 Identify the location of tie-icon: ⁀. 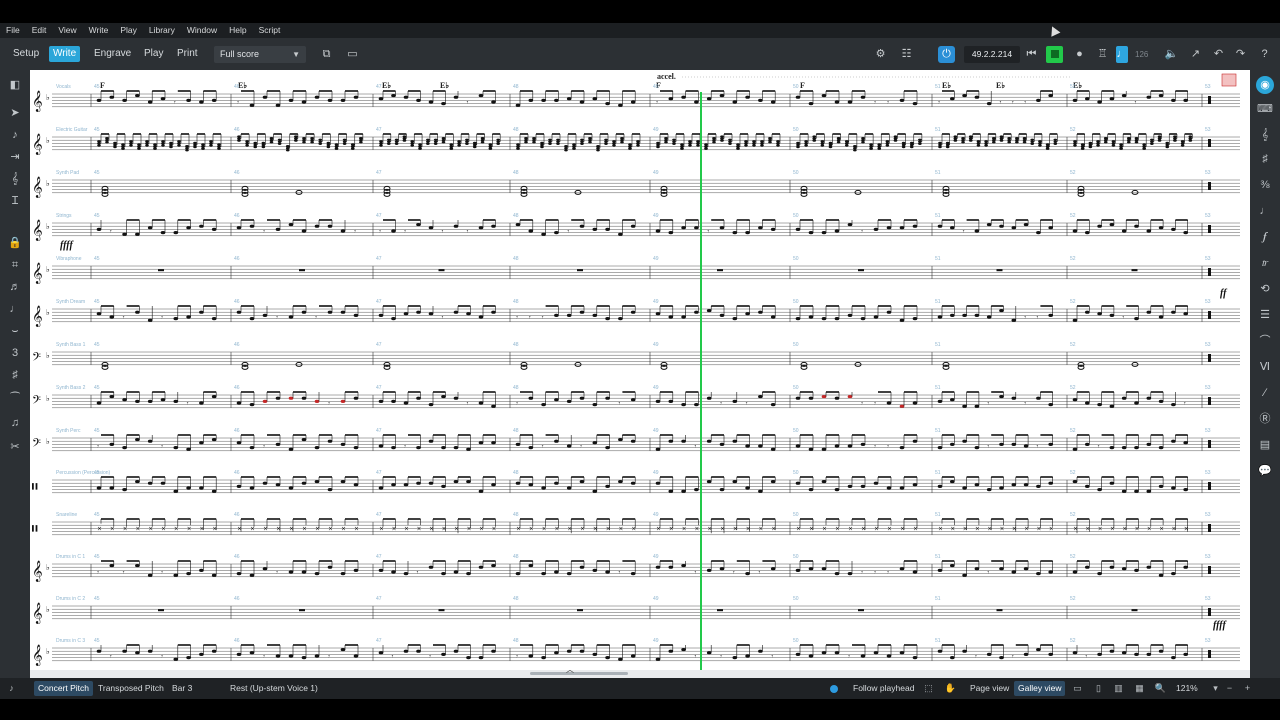
(15, 399).